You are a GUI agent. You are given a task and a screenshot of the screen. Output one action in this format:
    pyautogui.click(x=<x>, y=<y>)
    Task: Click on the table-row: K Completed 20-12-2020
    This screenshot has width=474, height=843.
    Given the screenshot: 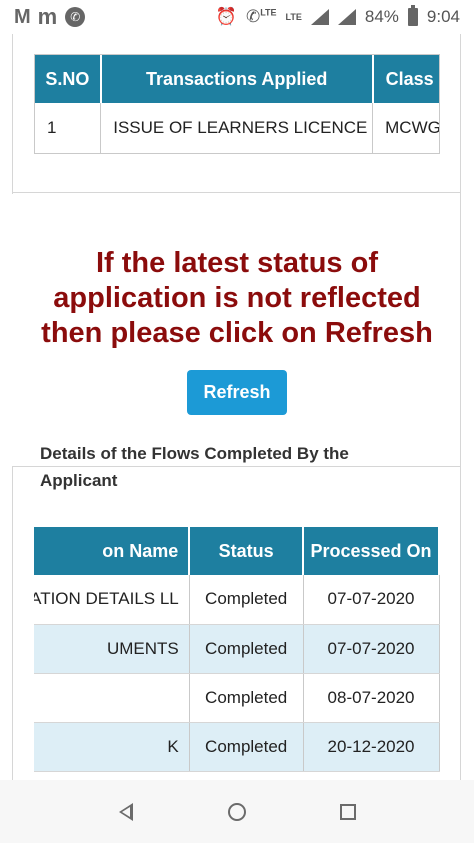 What is the action you would take?
    pyautogui.click(x=237, y=747)
    